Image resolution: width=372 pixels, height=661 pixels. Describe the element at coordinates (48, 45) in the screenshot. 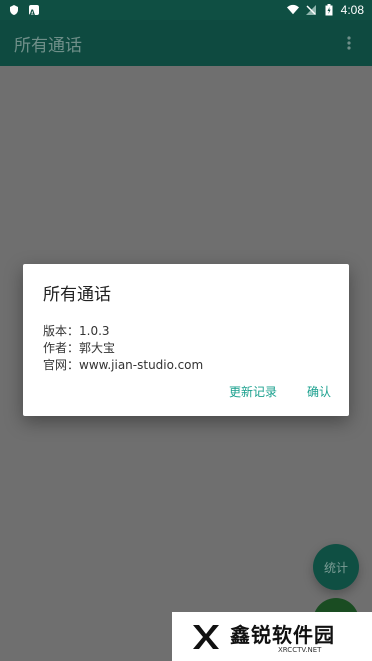

I see `app-title: 所有通话` at that location.